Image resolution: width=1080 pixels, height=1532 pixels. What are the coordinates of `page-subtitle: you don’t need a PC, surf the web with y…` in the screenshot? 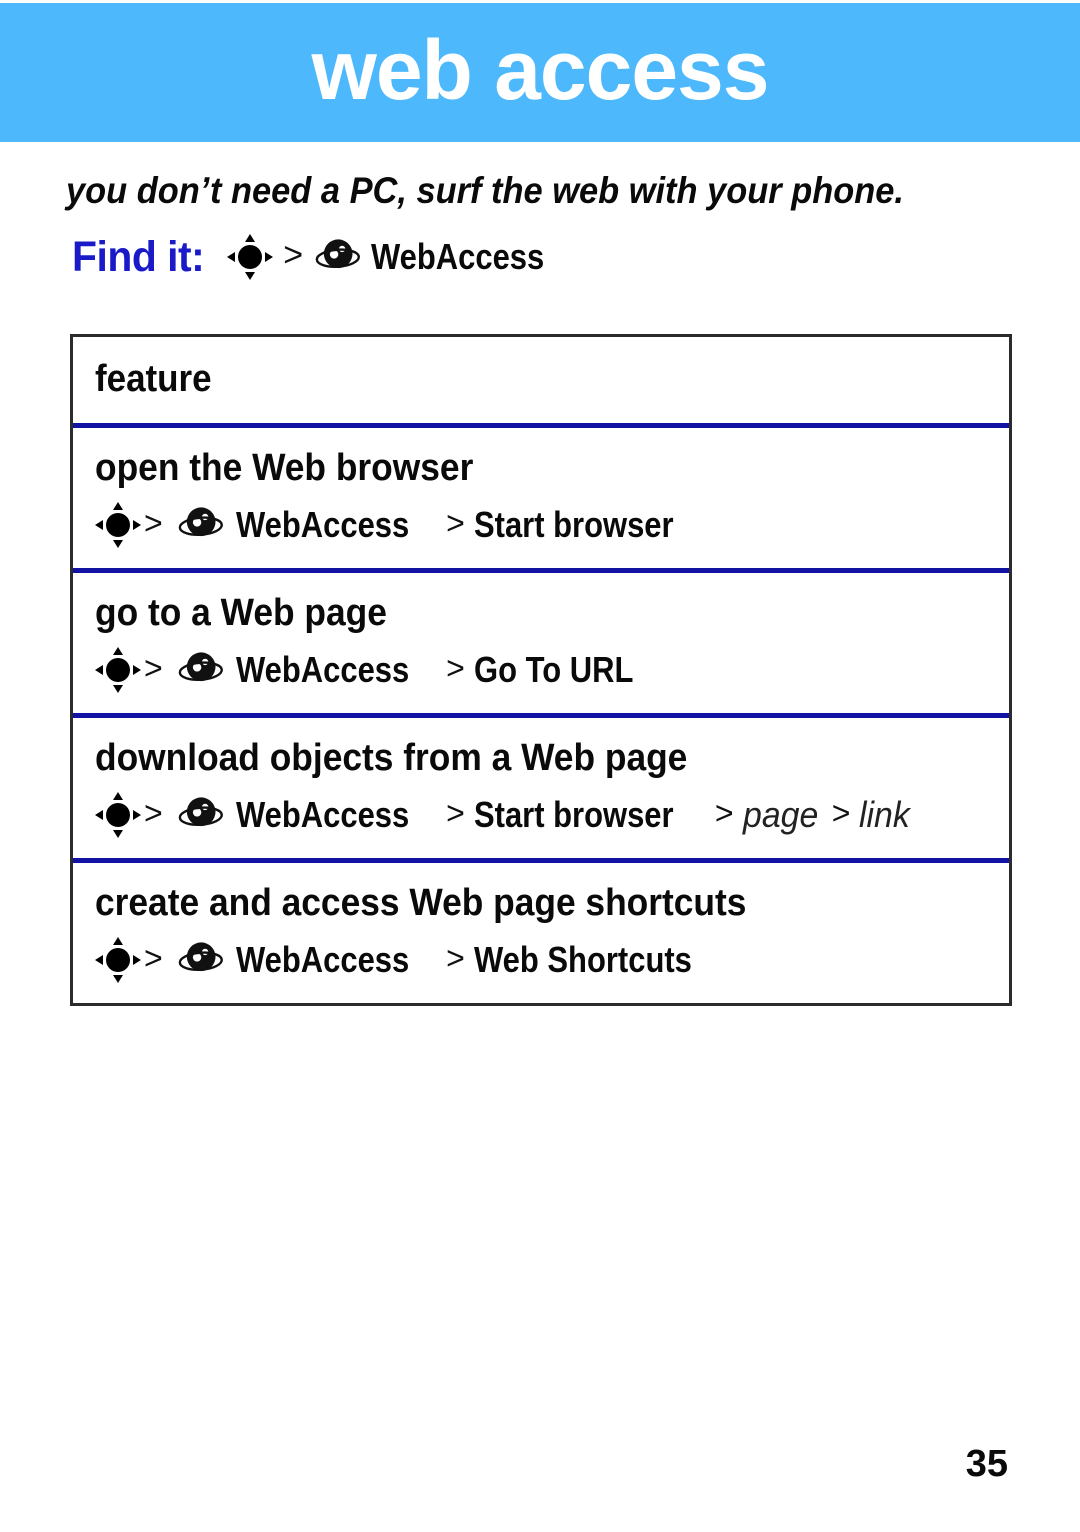 It's located at (485, 190).